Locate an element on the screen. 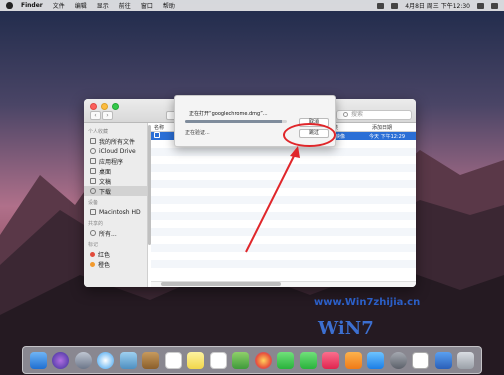 Image resolution: width=504 pixels, height=375 pixels. notes-icon is located at coordinates (196, 360).